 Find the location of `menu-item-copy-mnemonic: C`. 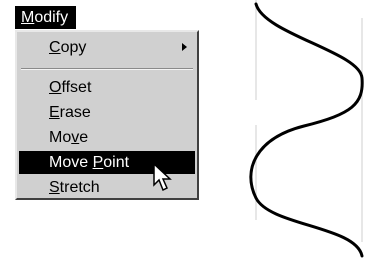

menu-item-copy-mnemonic: C is located at coordinates (55, 47).